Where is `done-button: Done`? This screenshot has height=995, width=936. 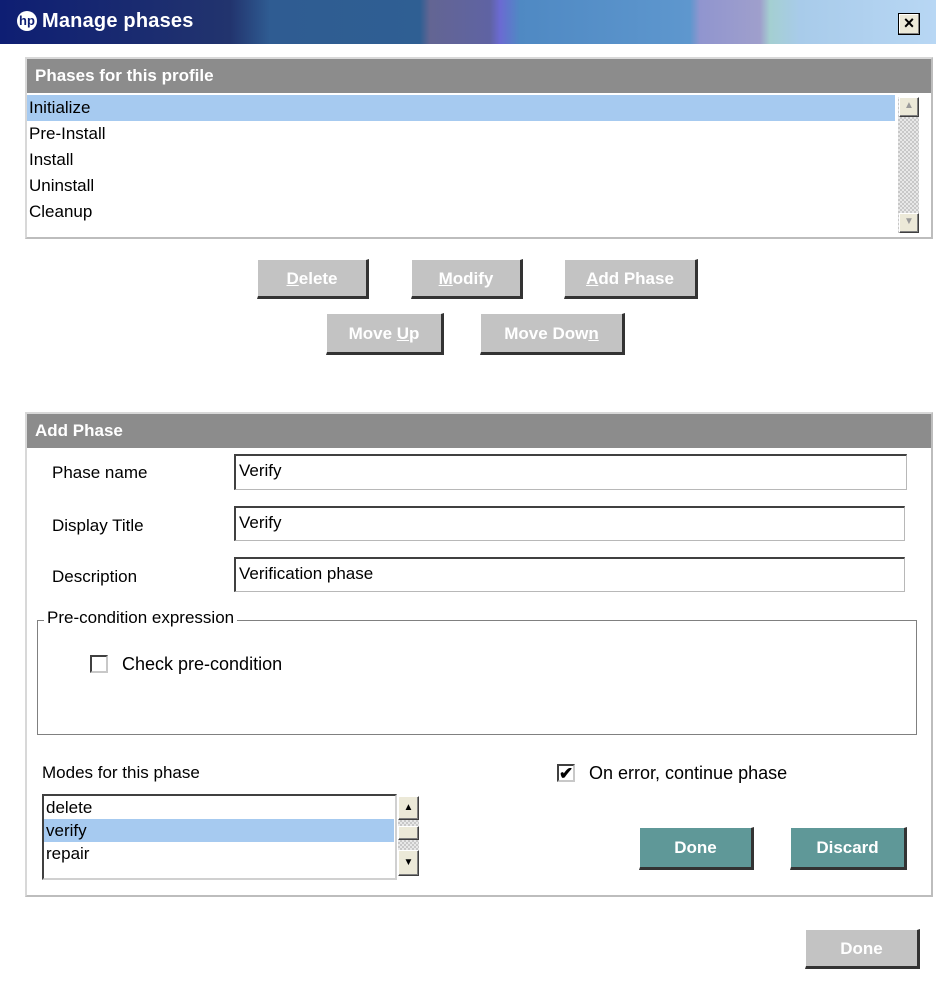 done-button: Done is located at coordinates (696, 848).